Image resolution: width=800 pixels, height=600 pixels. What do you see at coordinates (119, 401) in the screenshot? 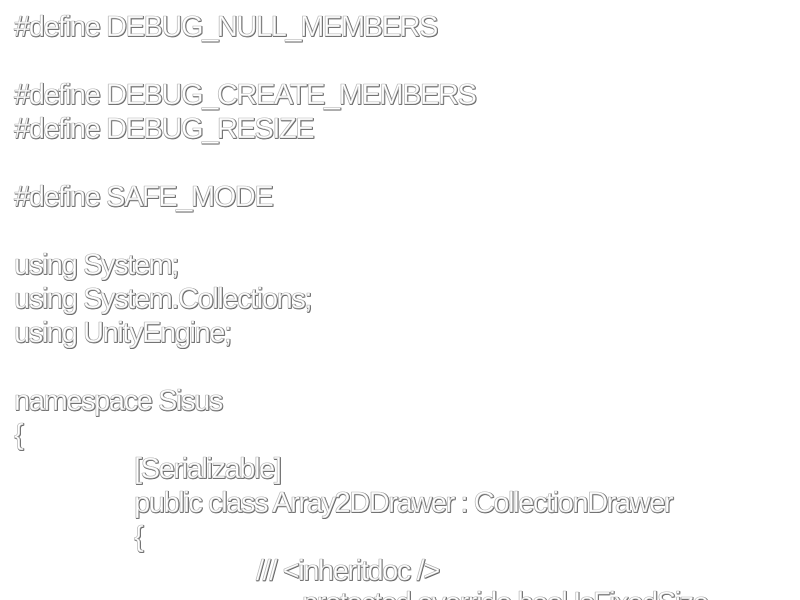
I see `code-line-namespace: namespace Sisus` at bounding box center [119, 401].